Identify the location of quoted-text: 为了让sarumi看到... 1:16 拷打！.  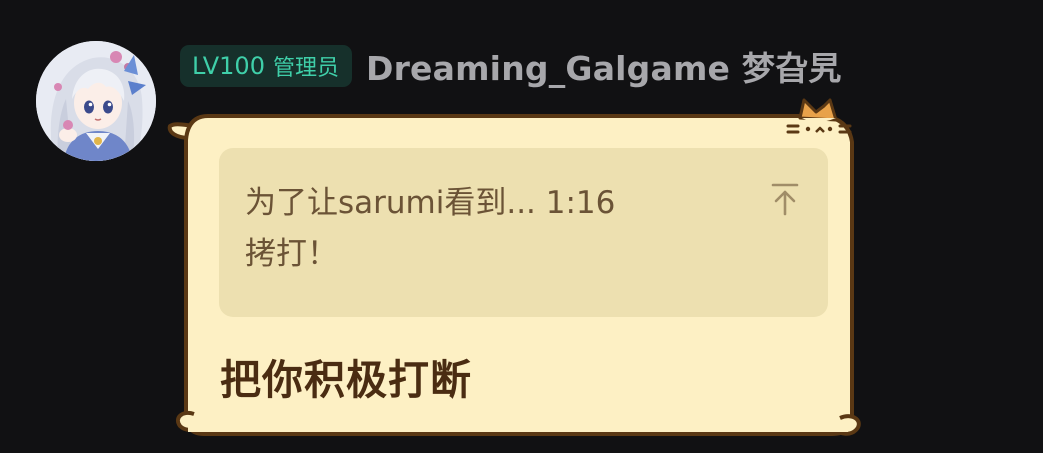
(505, 229).